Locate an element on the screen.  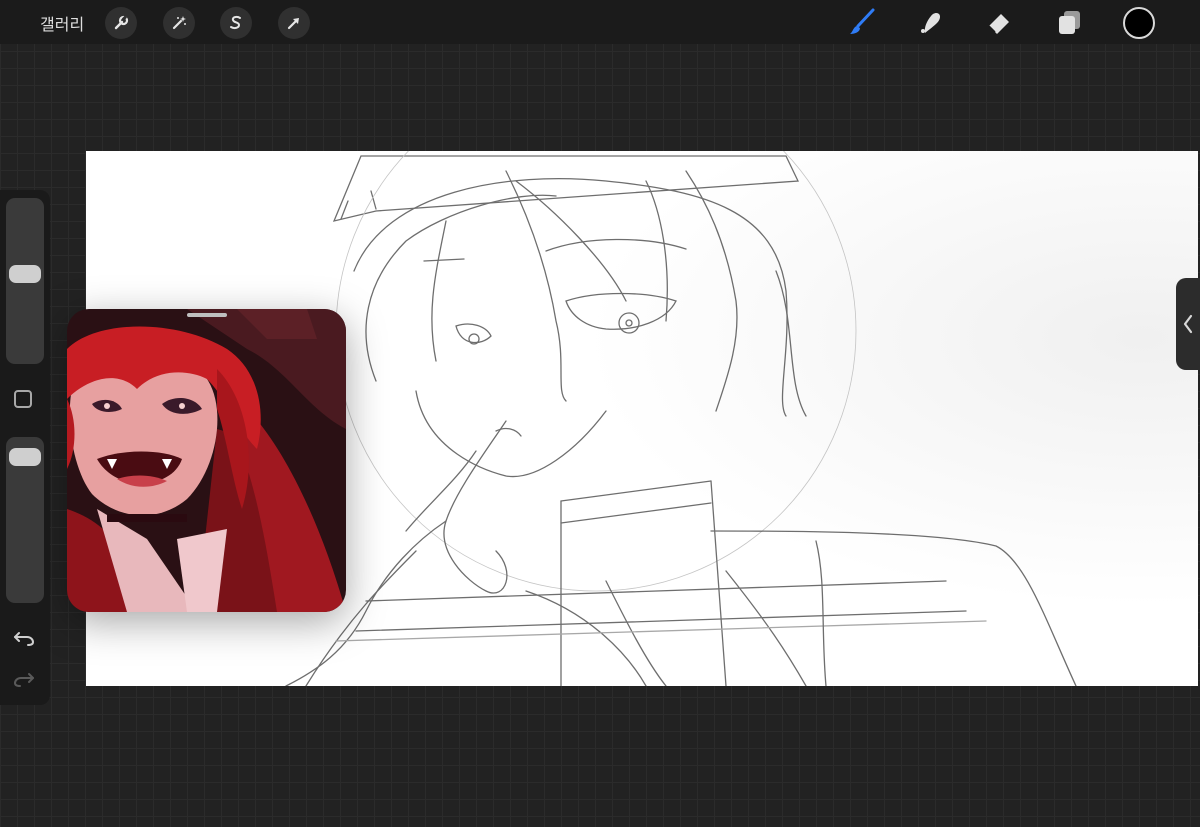
adjustments-button is located at coordinates (179, 23).